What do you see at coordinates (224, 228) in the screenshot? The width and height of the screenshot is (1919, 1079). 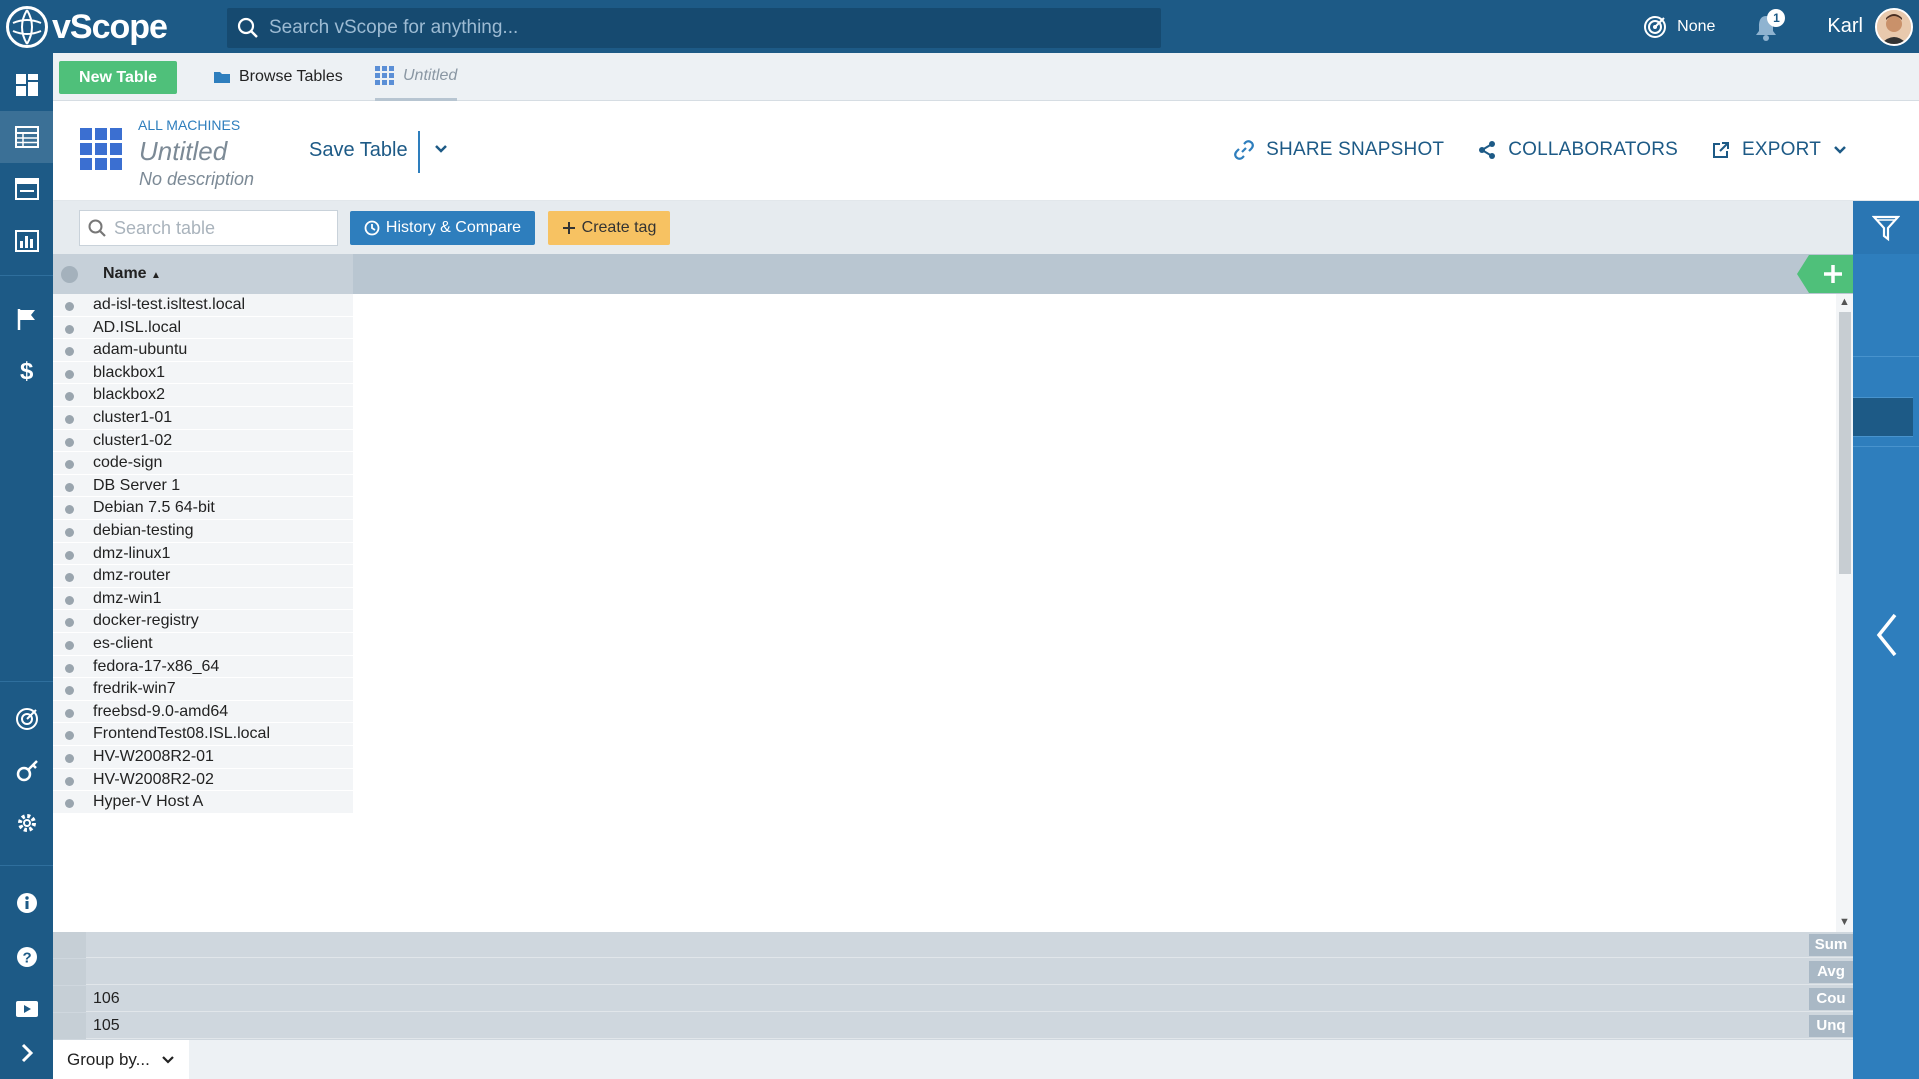 I see `table-search-input` at bounding box center [224, 228].